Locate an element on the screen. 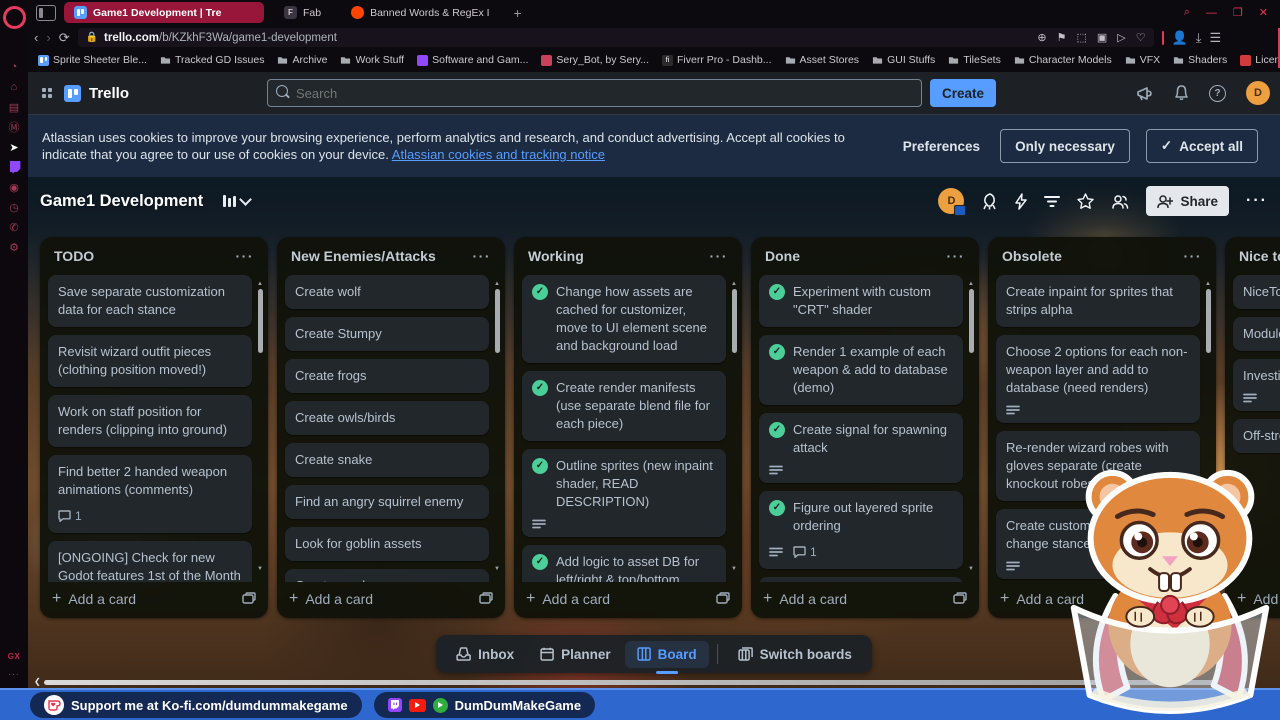  board-member-avatar: D is located at coordinates (952, 202).